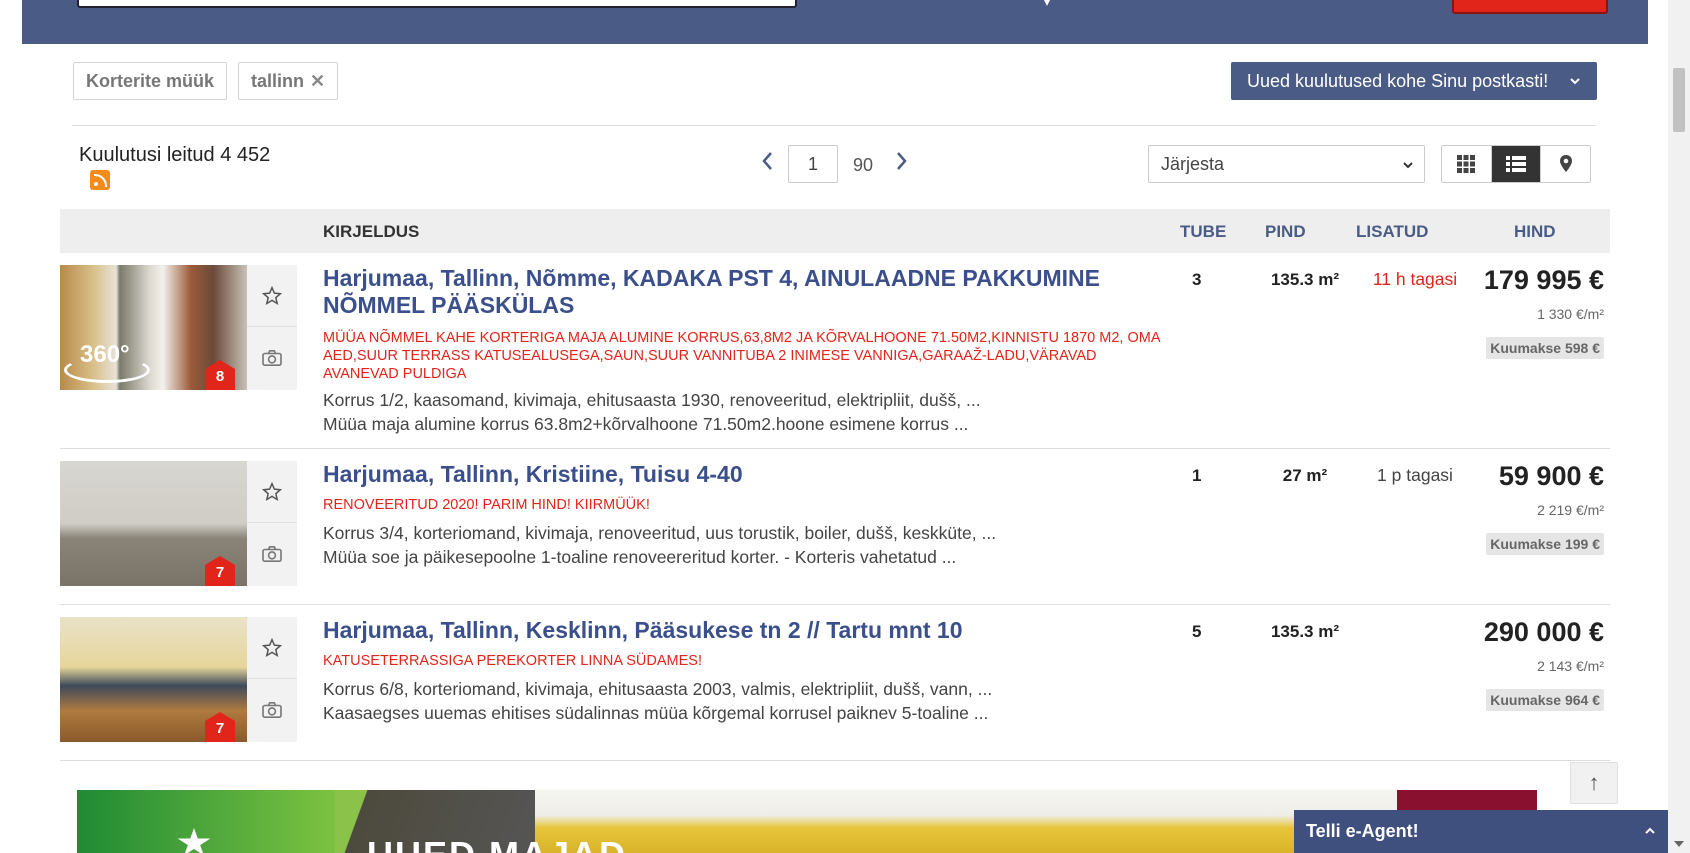 The height and width of the screenshot is (853, 1690). What do you see at coordinates (1197, 279) in the screenshot?
I see `listing-rooms: 3` at bounding box center [1197, 279].